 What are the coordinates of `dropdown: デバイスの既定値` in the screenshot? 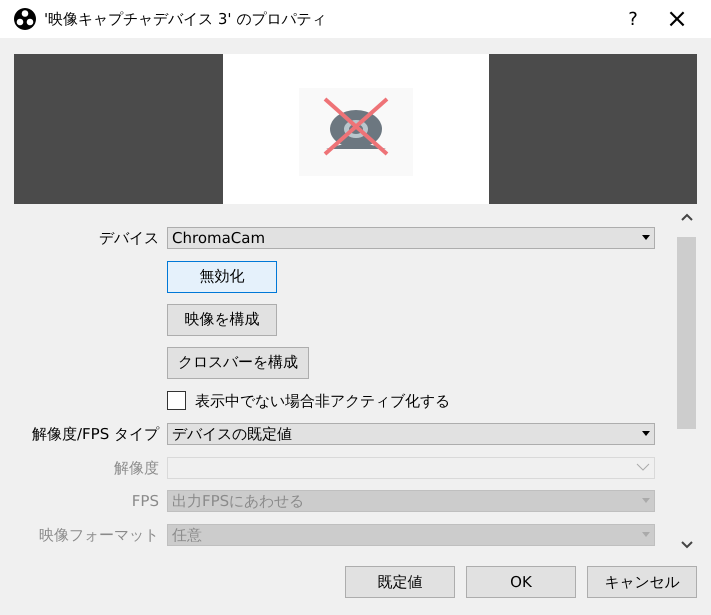 It's located at (411, 434).